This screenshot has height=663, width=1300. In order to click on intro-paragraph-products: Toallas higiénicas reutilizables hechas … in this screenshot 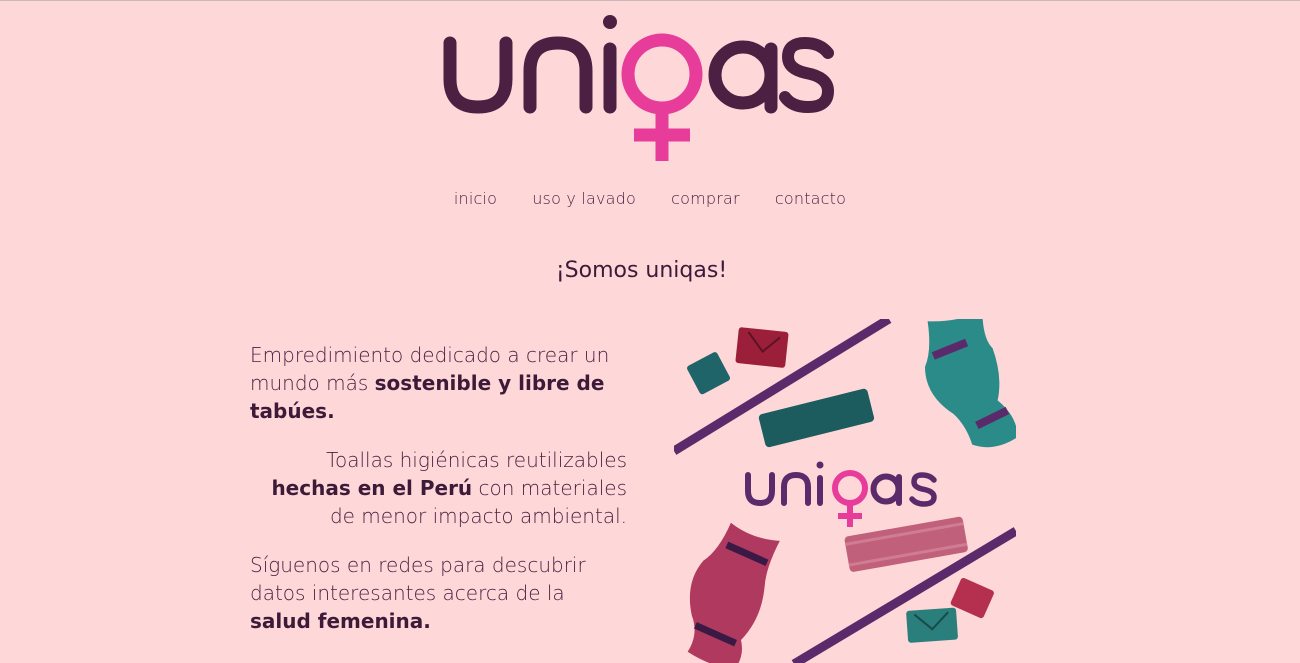, I will do `click(438, 488)`.